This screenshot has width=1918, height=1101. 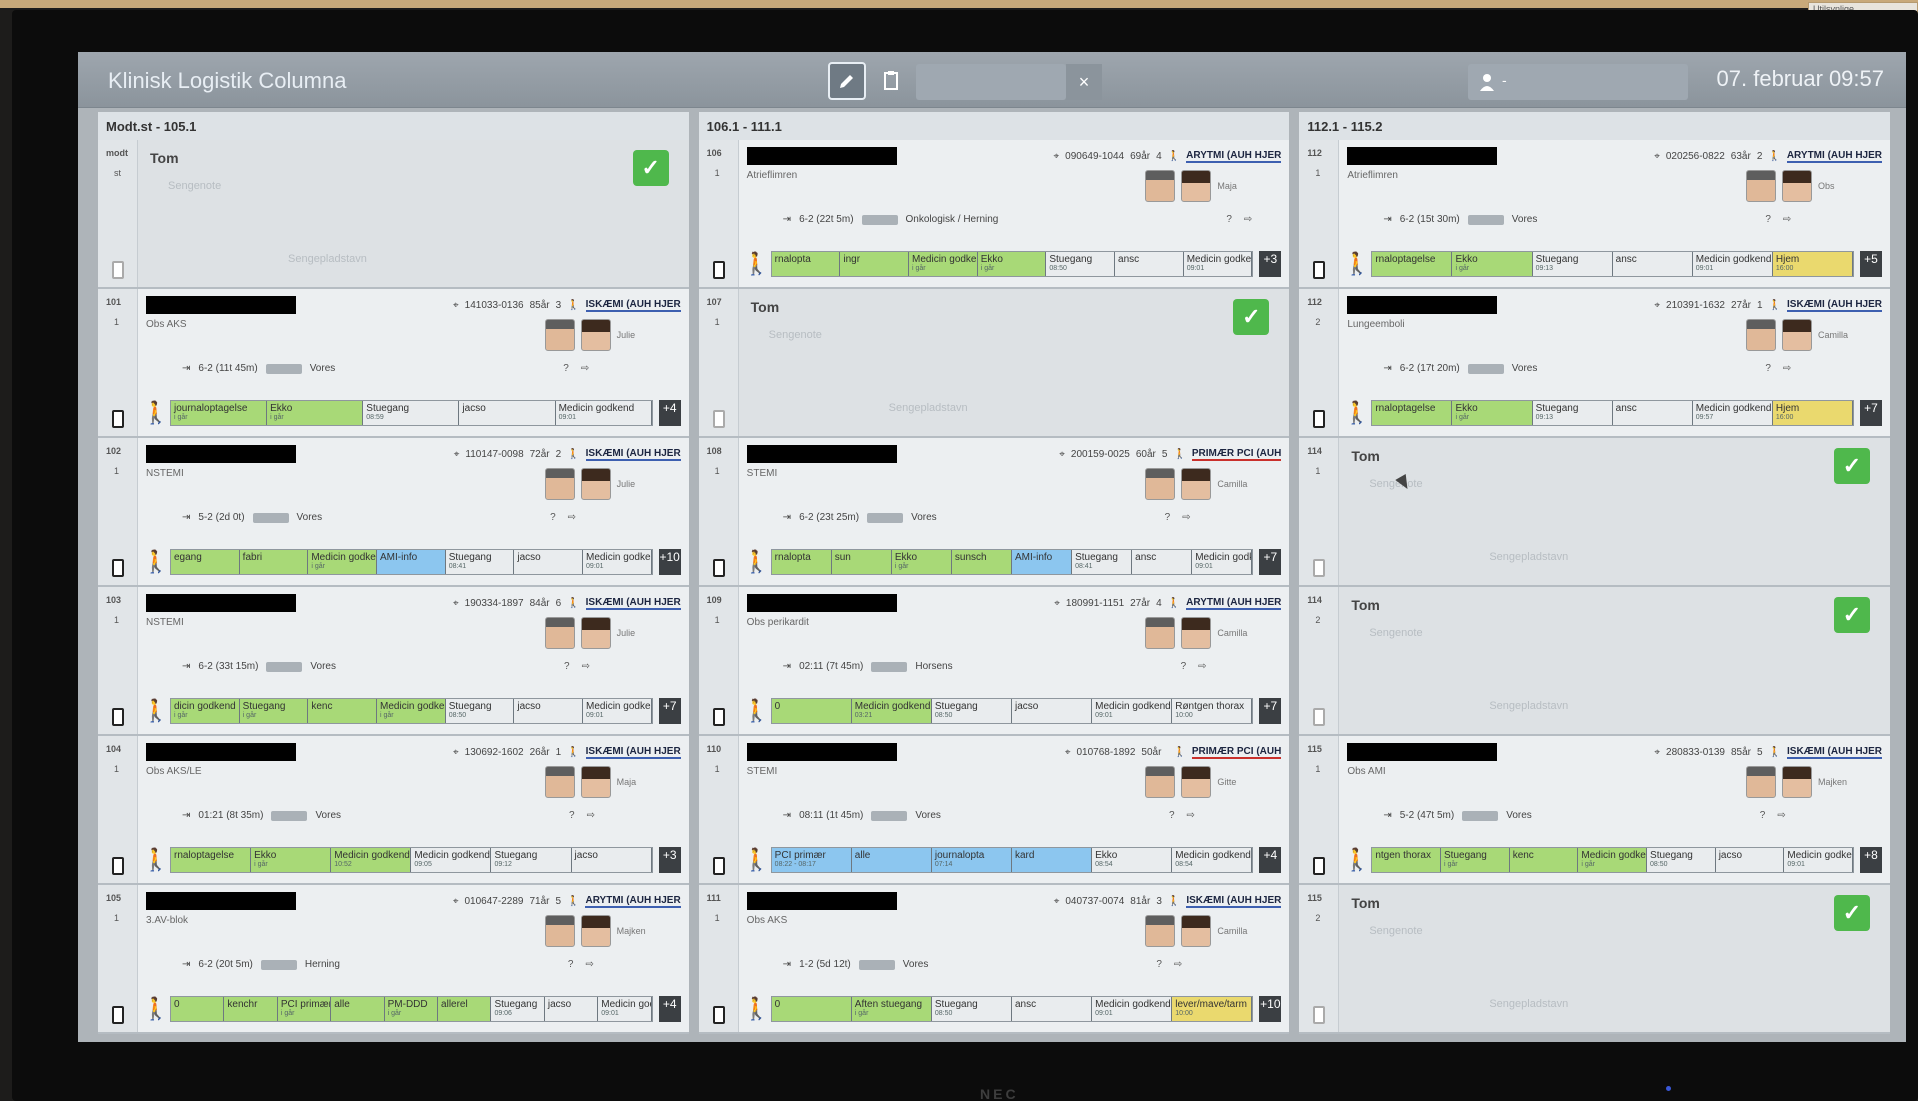 What do you see at coordinates (411, 413) in the screenshot?
I see `task-item: Stuegang 08:59` at bounding box center [411, 413].